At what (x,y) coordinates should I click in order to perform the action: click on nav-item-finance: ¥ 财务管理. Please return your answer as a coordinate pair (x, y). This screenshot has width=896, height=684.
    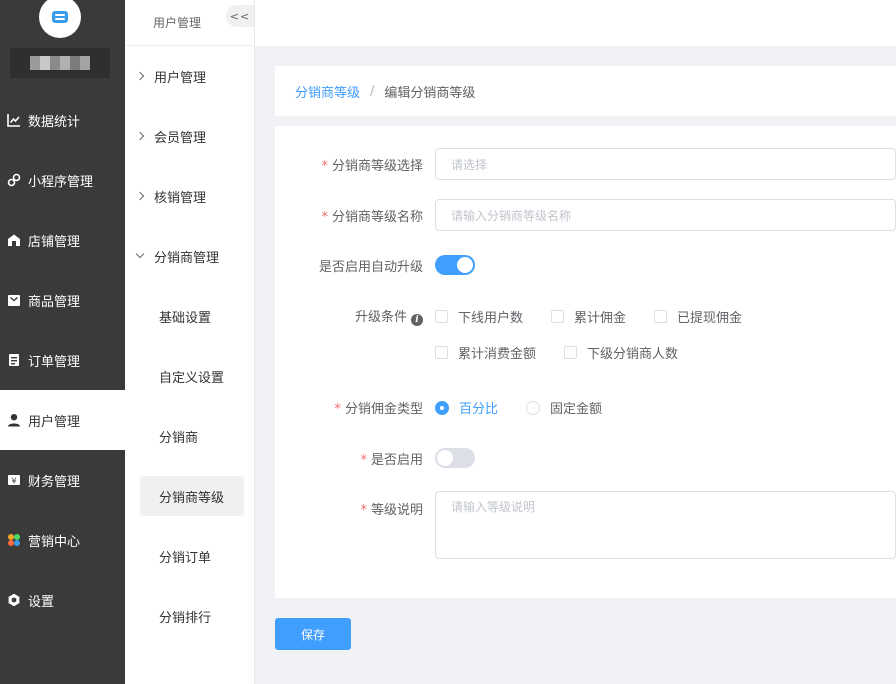
    Looking at the image, I should click on (62, 480).